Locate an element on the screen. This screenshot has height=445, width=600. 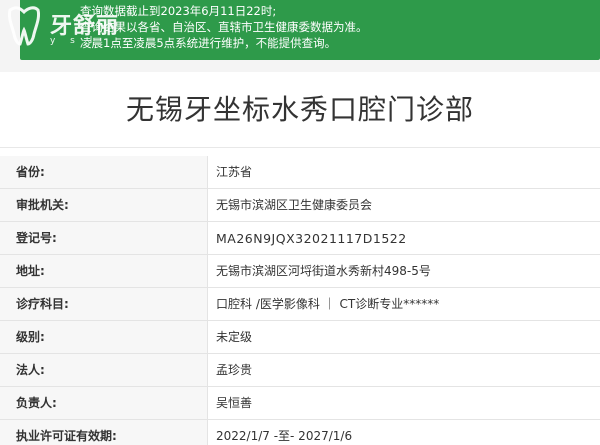
field-label: 登记号: is located at coordinates (104, 238).